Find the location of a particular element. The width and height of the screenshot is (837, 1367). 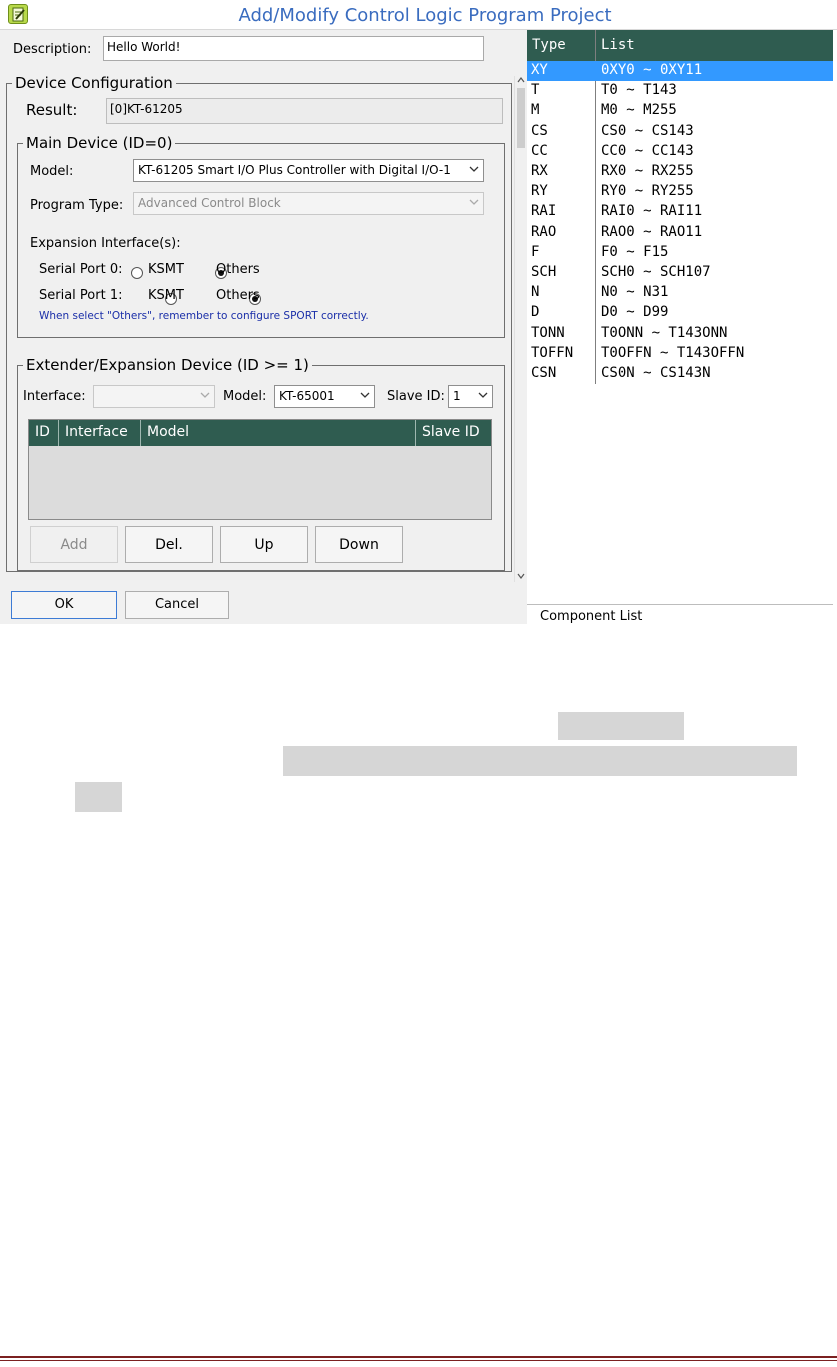

component-row: F F0 ~ F15 is located at coordinates (680, 253).